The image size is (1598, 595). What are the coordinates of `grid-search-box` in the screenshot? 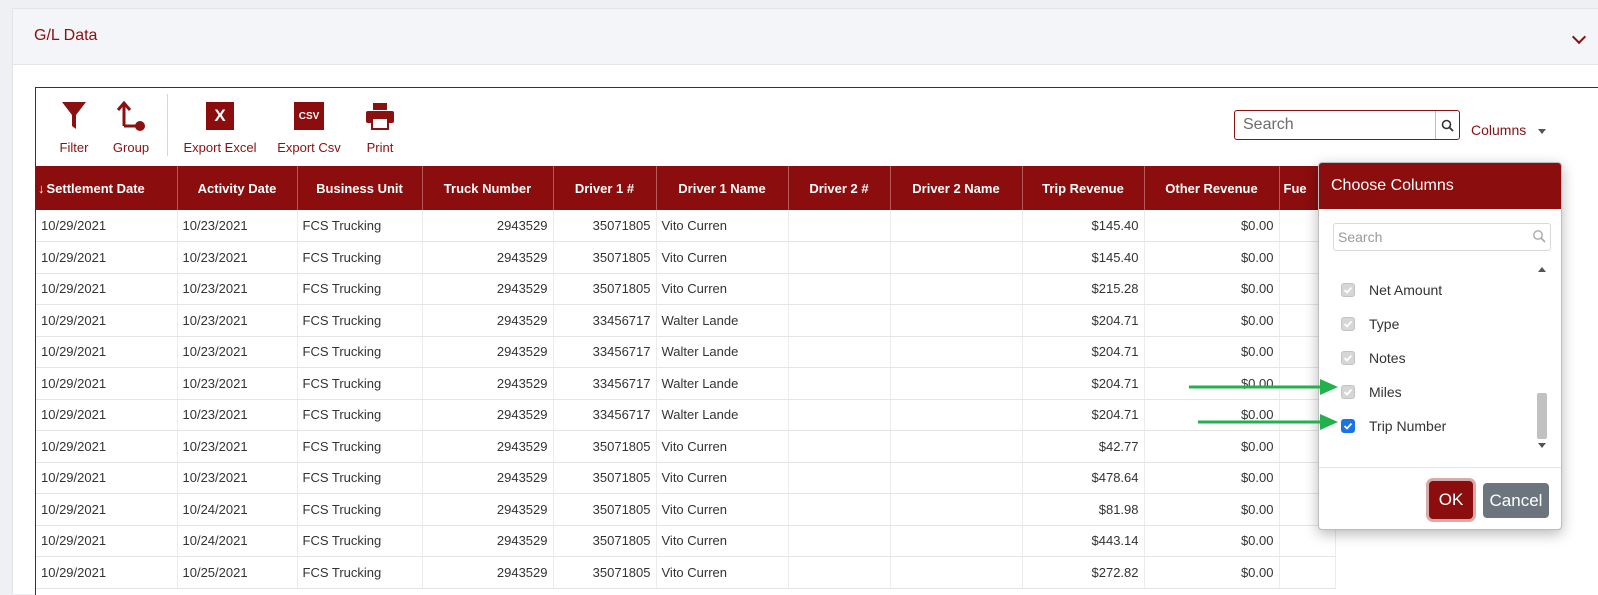 It's located at (1347, 125).